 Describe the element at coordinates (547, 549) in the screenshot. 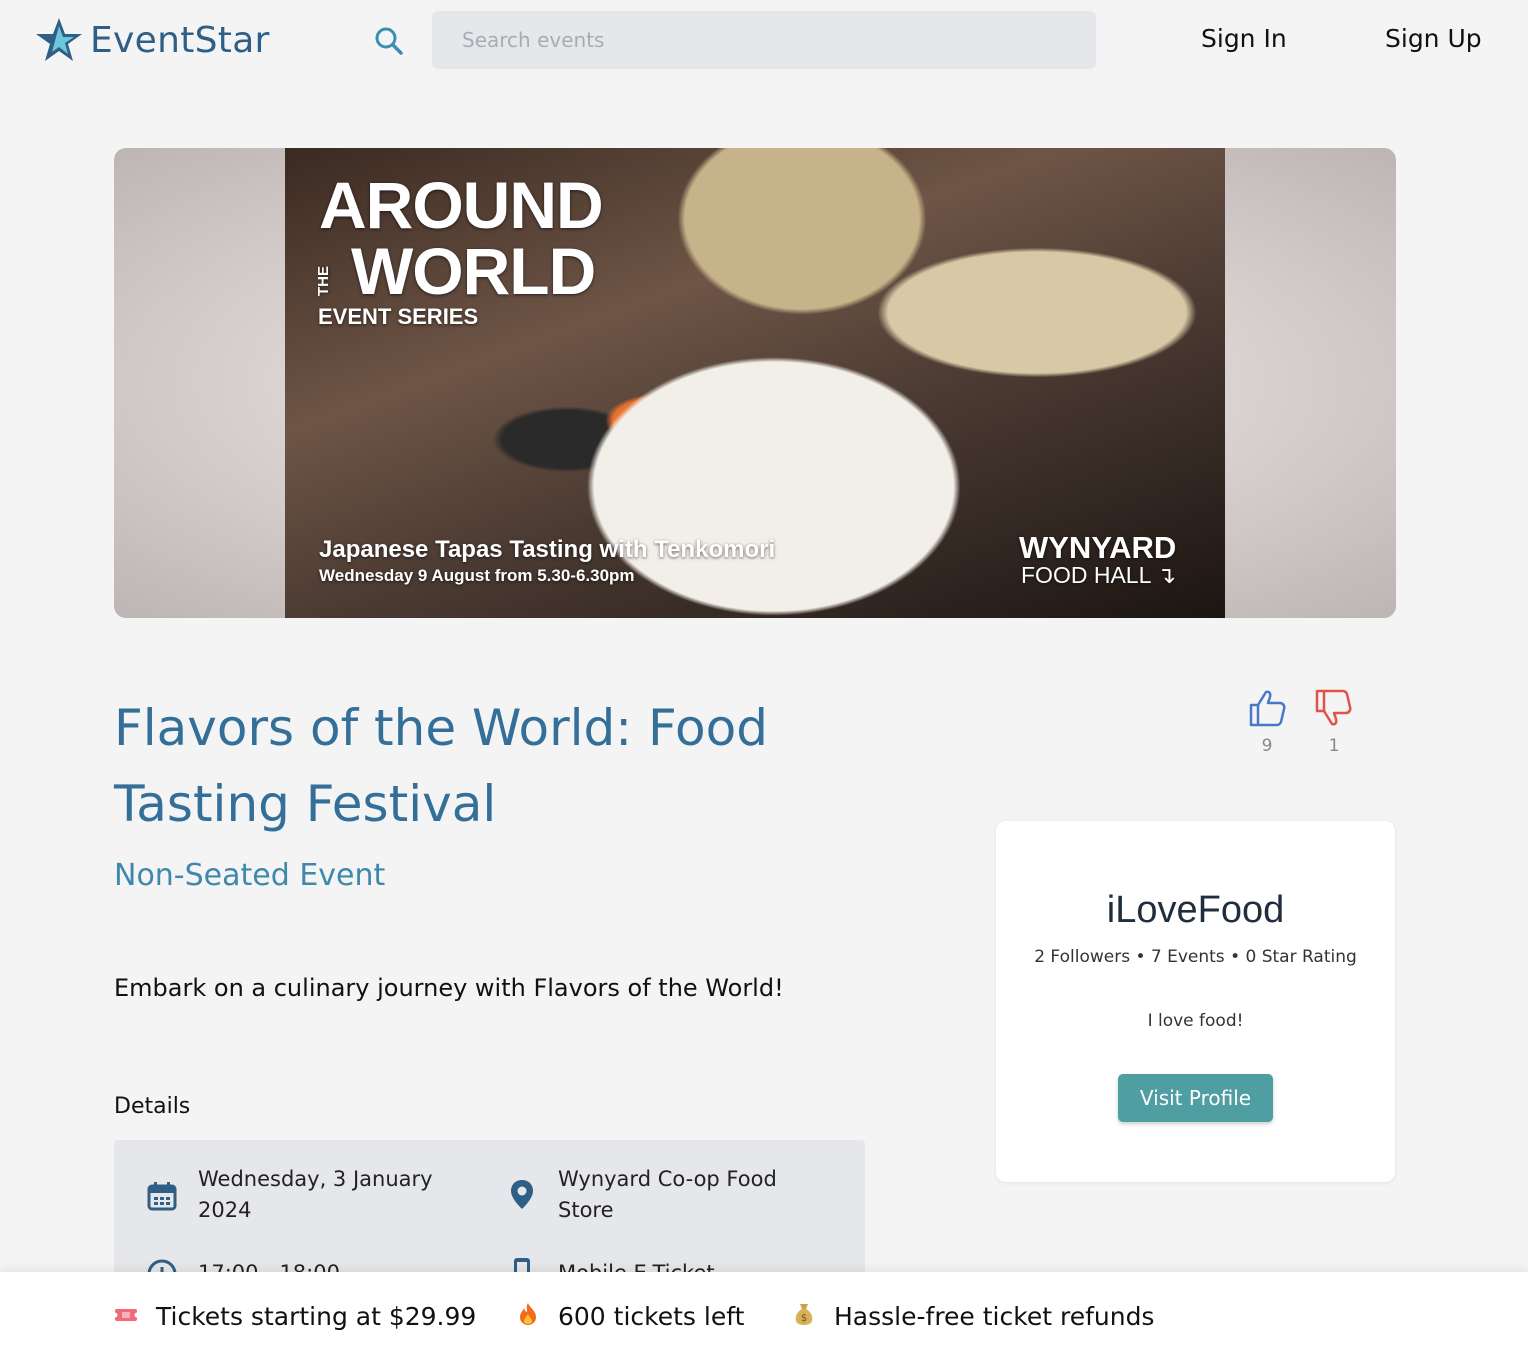

I see `banner-text-event: Japanese Tapas Tasting with Tenkomori` at that location.